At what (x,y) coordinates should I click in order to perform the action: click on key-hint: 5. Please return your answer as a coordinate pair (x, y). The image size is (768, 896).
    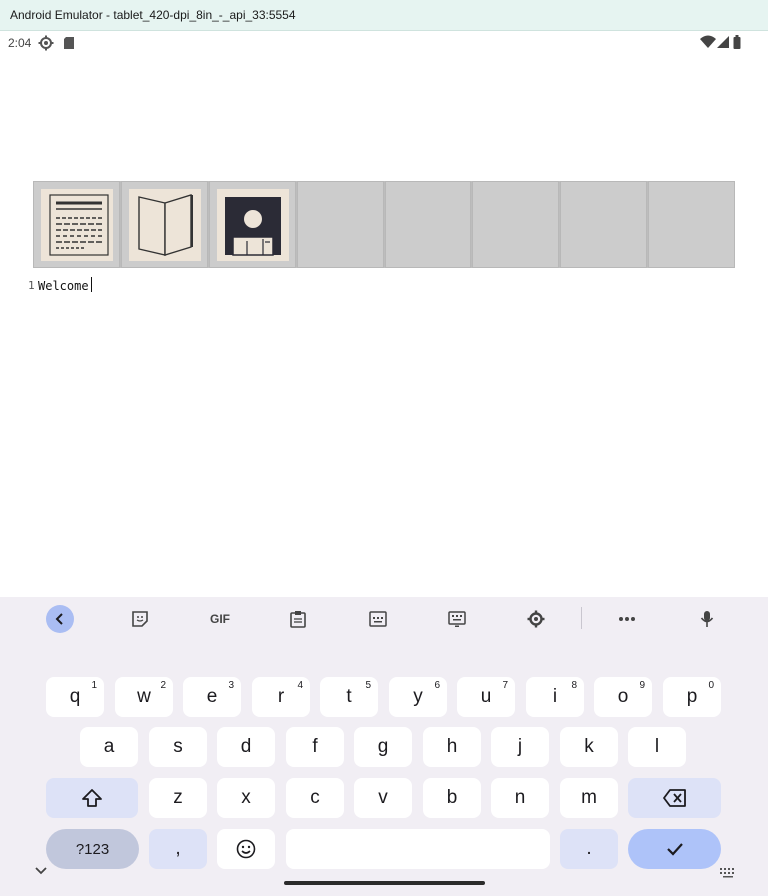
    Looking at the image, I should click on (368, 685).